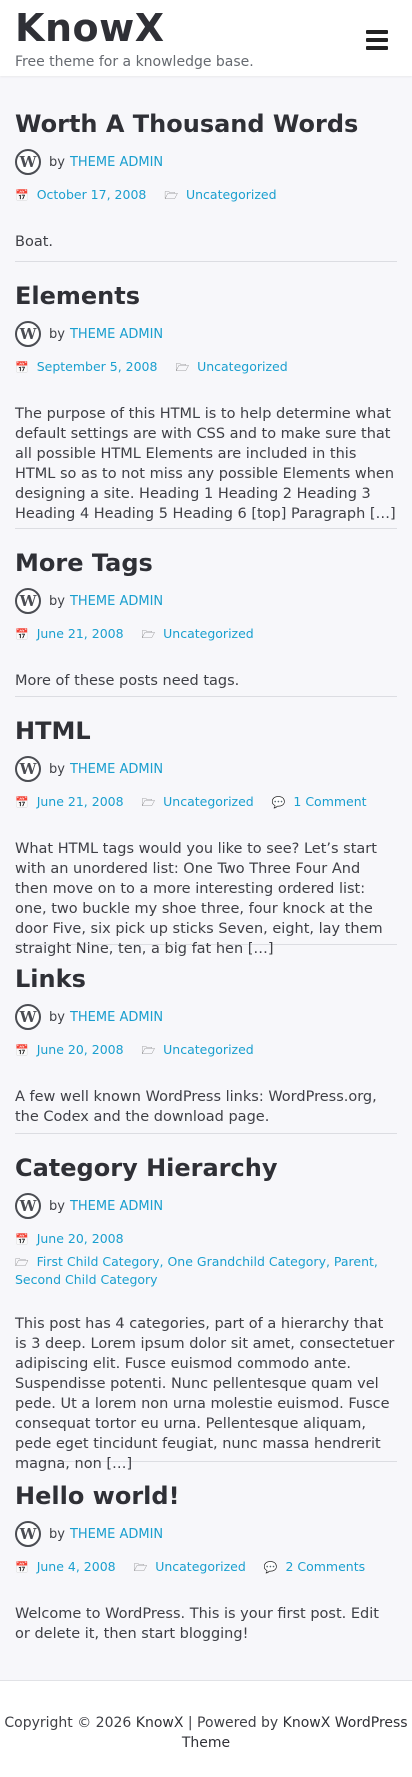 This screenshot has width=412, height=1777. Describe the element at coordinates (68, 1723) in the screenshot. I see `copyright-text: Copyright © 2026` at that location.